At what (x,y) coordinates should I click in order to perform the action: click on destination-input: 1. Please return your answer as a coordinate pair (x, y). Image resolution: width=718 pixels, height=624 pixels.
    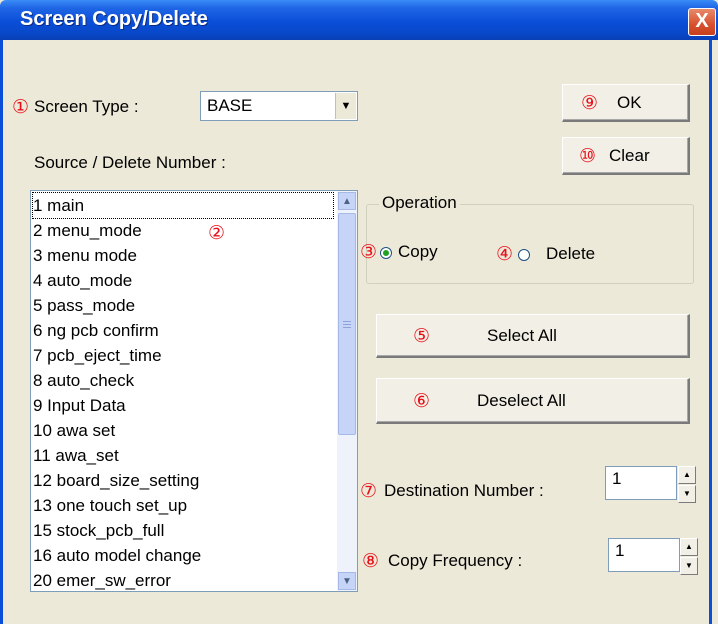
    Looking at the image, I should click on (641, 483).